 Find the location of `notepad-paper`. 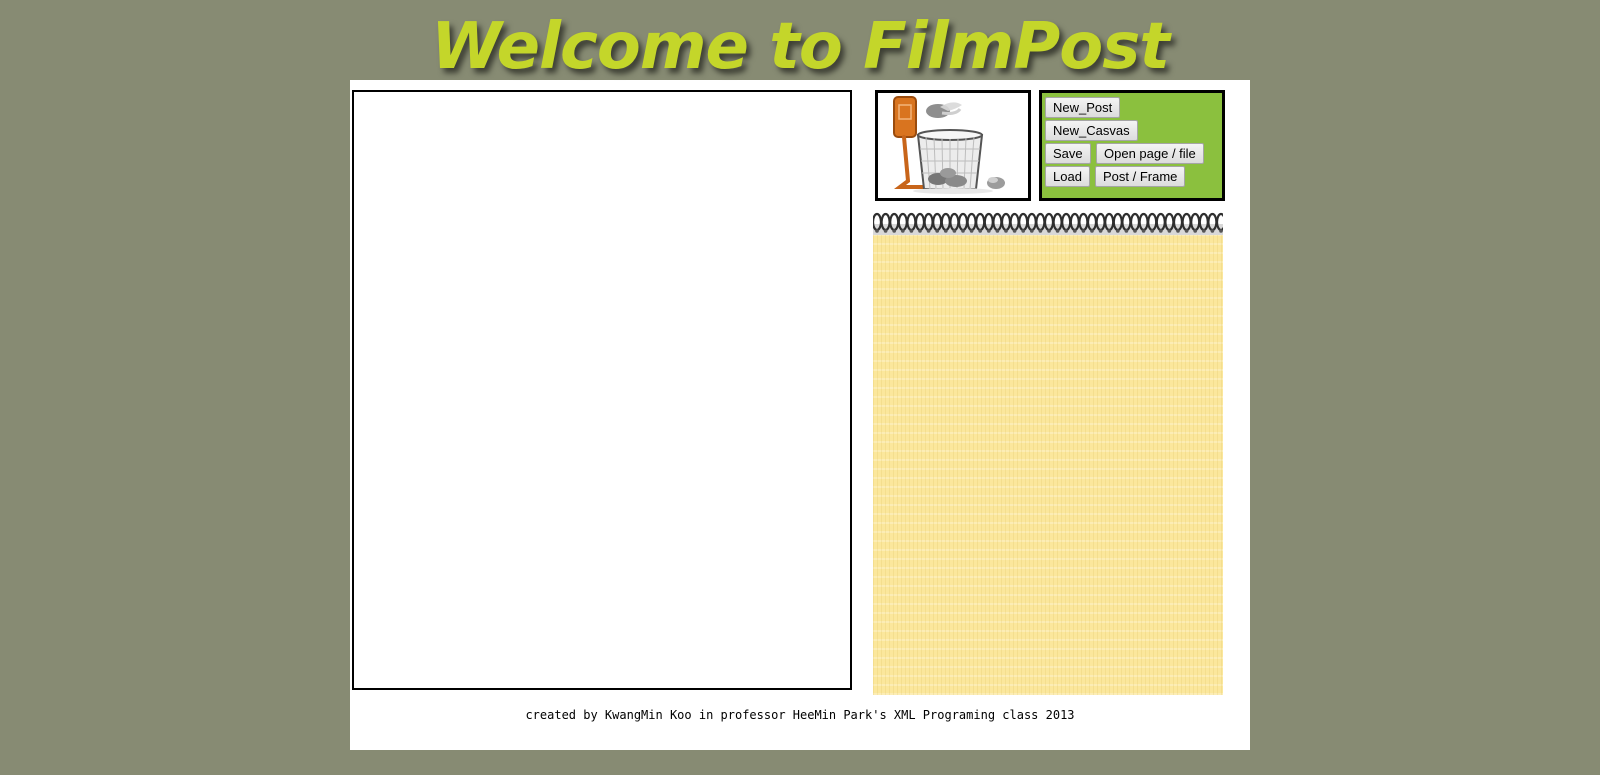

notepad-paper is located at coordinates (1048, 465).